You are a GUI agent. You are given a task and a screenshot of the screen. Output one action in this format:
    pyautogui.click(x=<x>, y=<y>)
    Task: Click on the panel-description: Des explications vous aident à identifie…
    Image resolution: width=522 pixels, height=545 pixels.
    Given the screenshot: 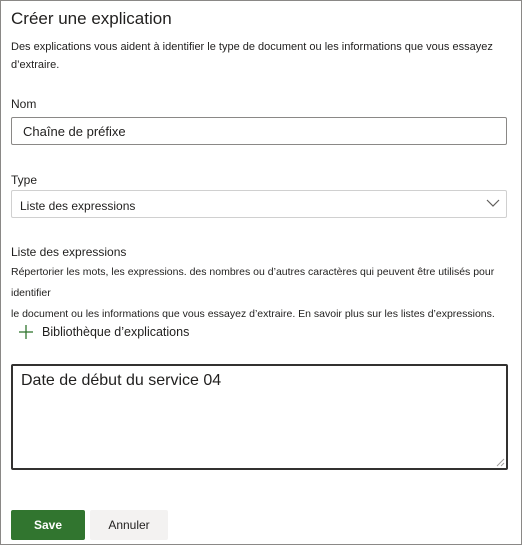 What is the action you would take?
    pyautogui.click(x=252, y=56)
    